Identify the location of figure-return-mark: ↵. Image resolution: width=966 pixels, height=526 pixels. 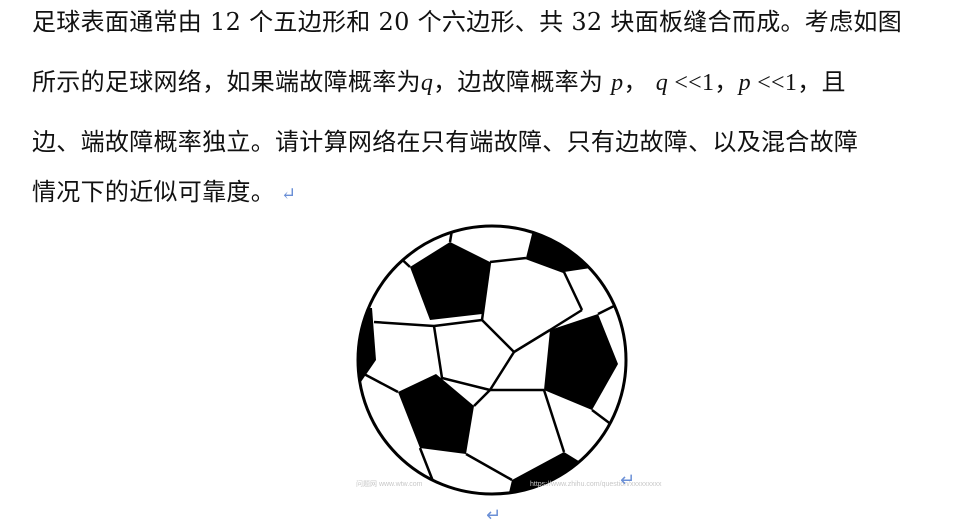
(628, 480).